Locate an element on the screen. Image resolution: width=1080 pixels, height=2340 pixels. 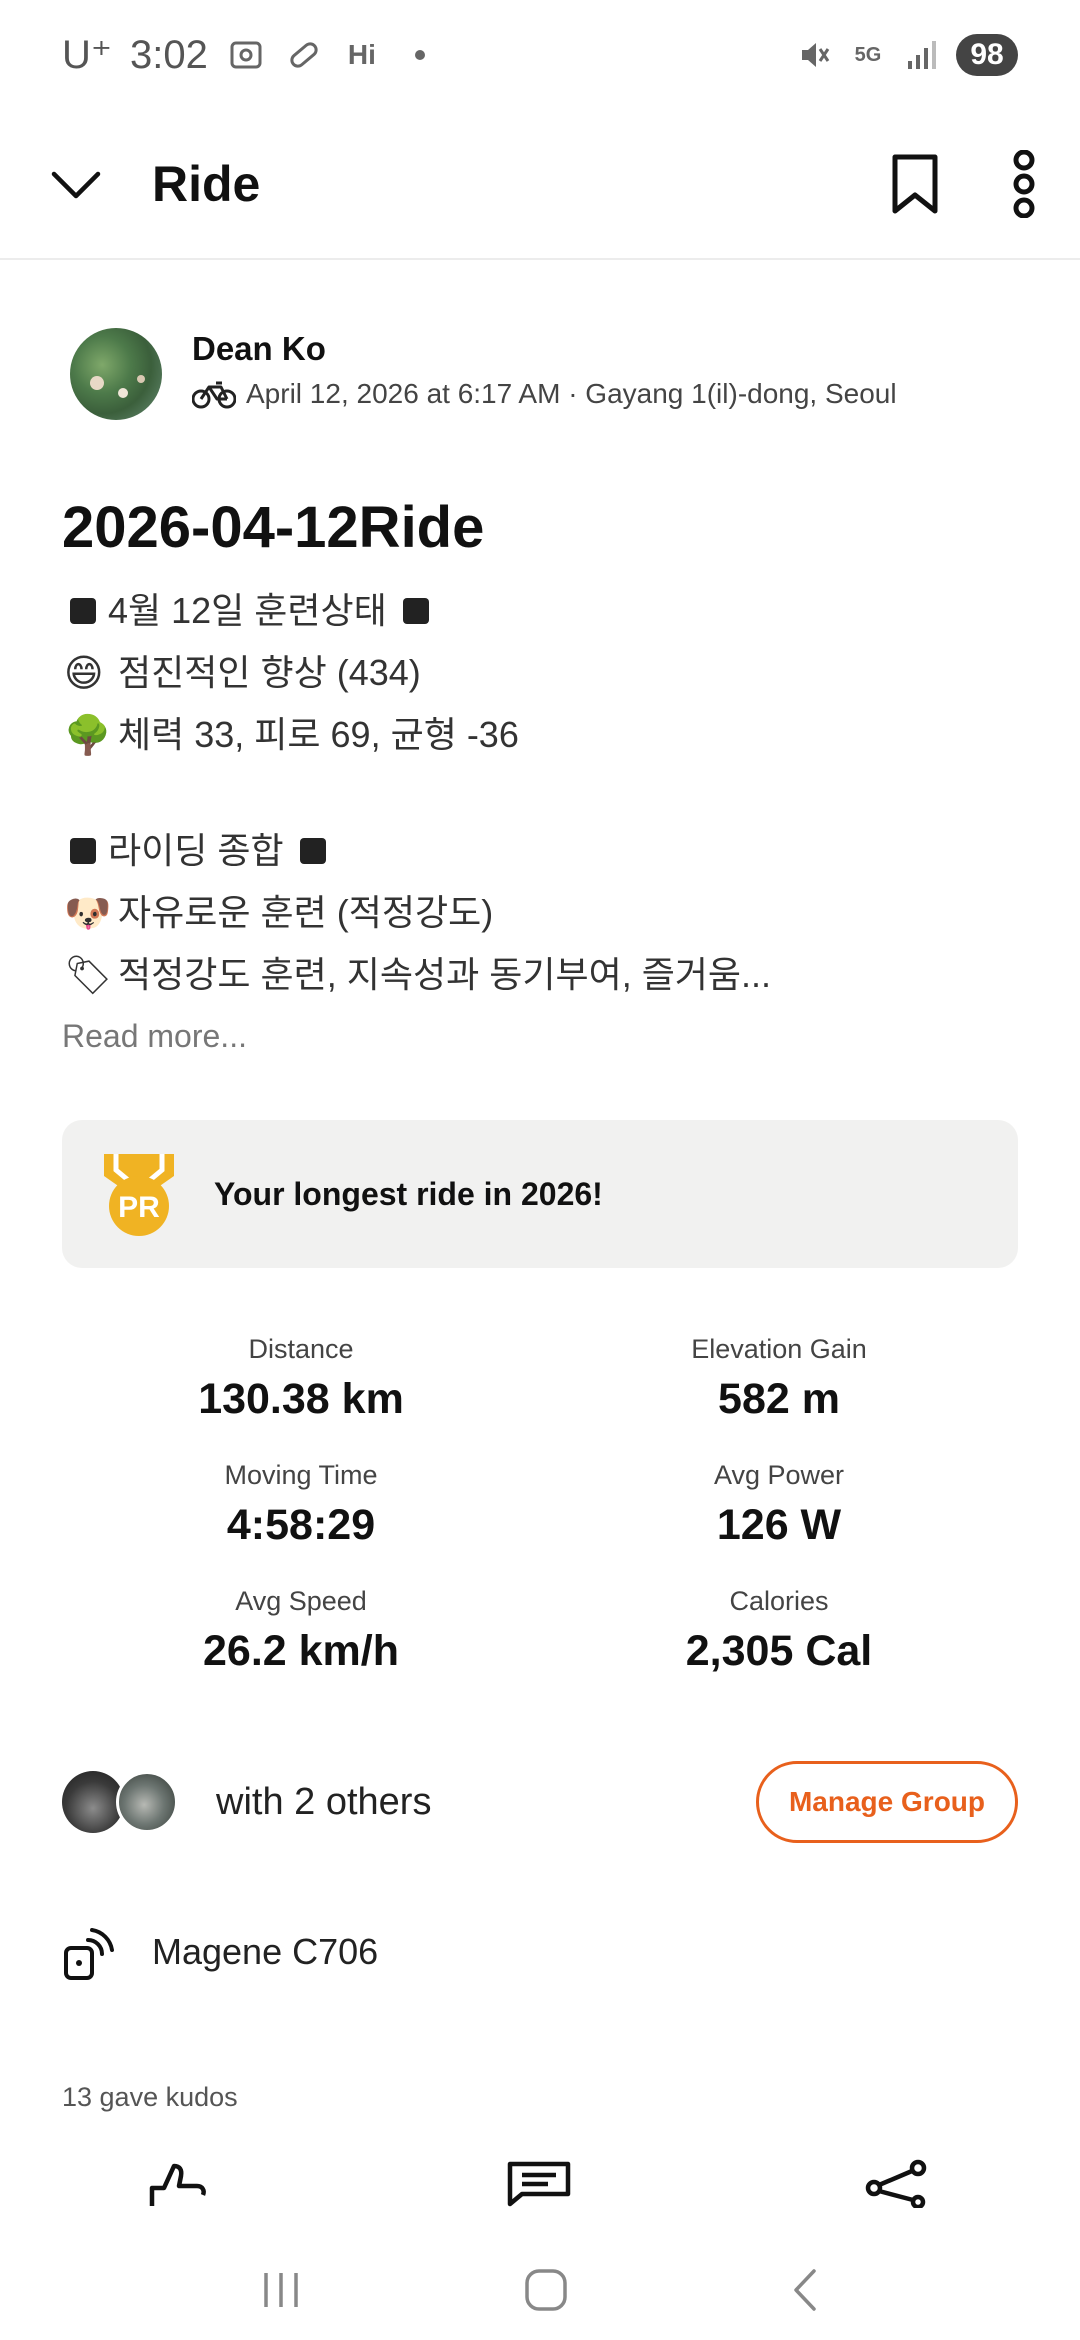
group-row: with 2 others Manage Group is located at coordinates (540, 1802).